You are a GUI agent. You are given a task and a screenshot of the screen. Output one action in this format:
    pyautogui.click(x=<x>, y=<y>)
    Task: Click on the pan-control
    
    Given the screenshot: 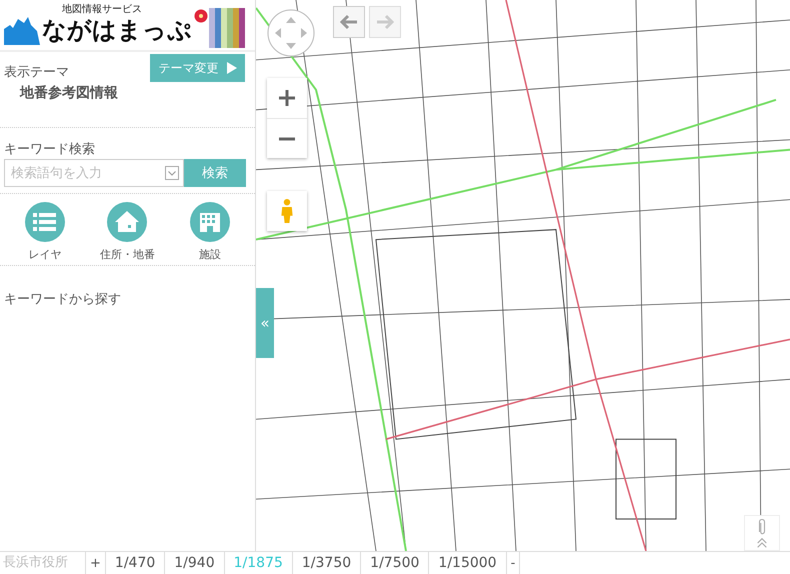 What is the action you would take?
    pyautogui.click(x=291, y=33)
    